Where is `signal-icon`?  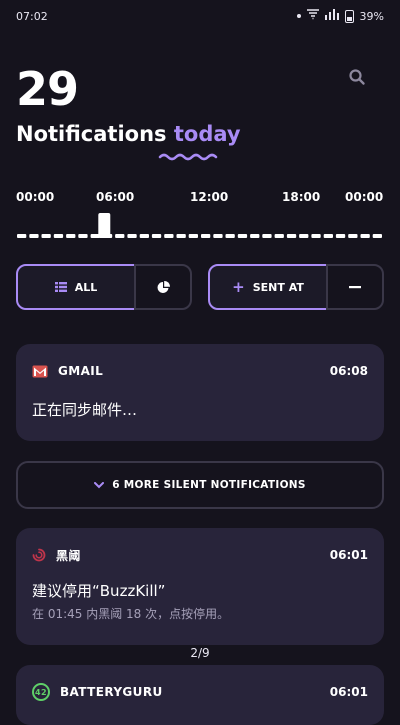 signal-icon is located at coordinates (331, 16).